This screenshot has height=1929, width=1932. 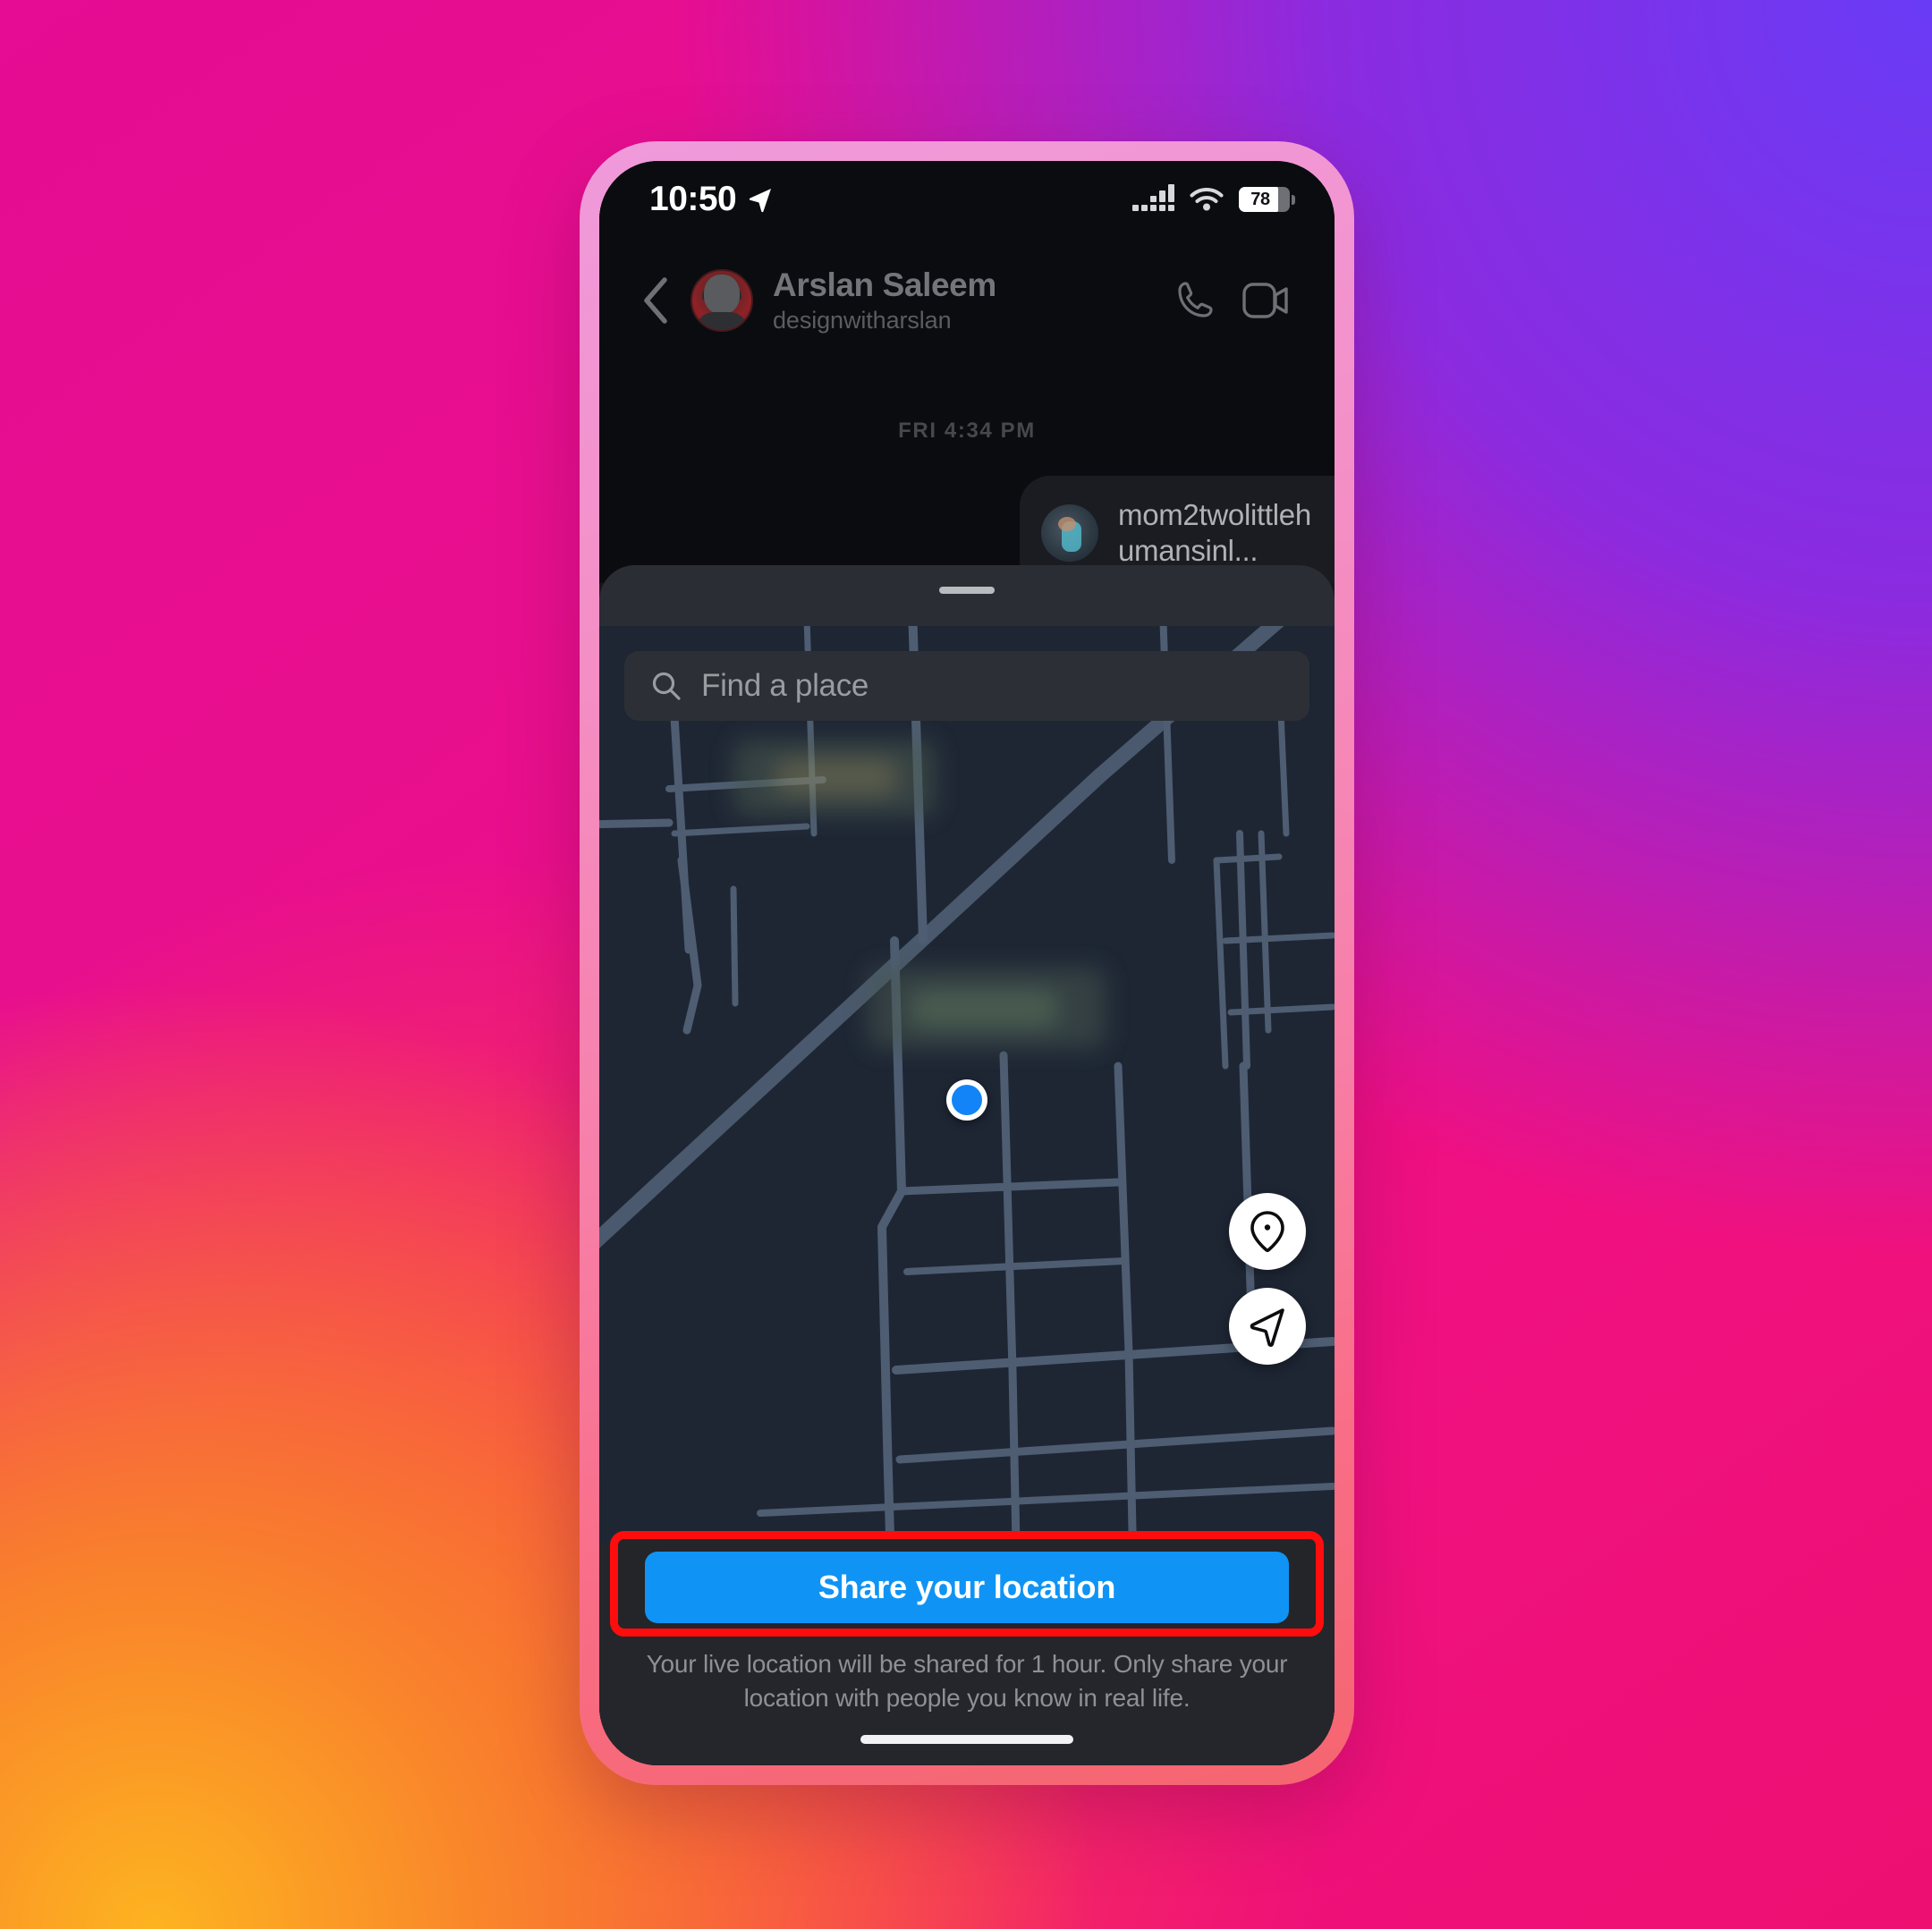 I want to click on cellular-signal-icon, so click(x=1153, y=197).